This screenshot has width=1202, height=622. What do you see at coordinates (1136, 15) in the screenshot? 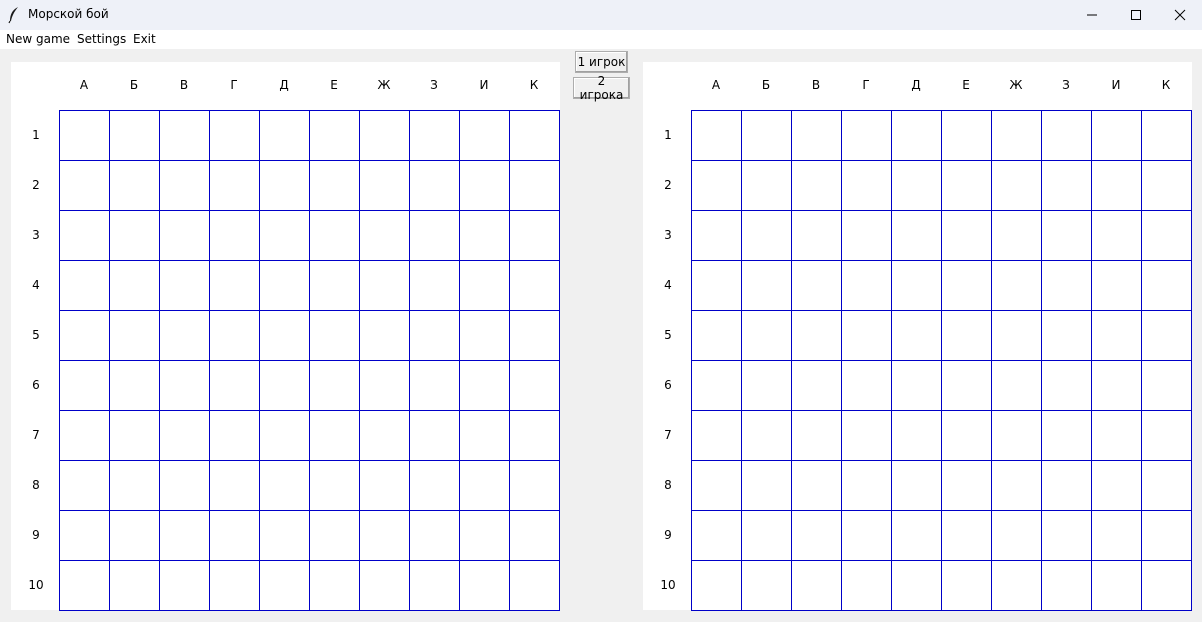
I see `maximize-button` at bounding box center [1136, 15].